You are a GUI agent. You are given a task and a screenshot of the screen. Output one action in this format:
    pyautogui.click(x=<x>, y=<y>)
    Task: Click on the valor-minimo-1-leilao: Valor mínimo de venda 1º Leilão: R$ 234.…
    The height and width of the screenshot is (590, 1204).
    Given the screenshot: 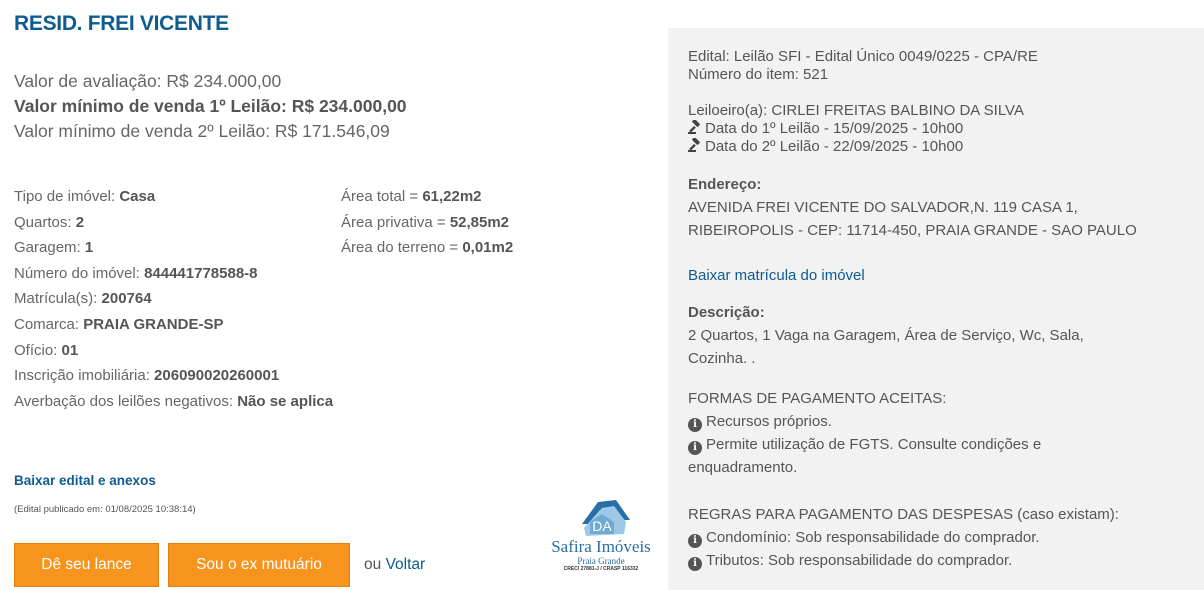 What is the action you would take?
    pyautogui.click(x=210, y=106)
    